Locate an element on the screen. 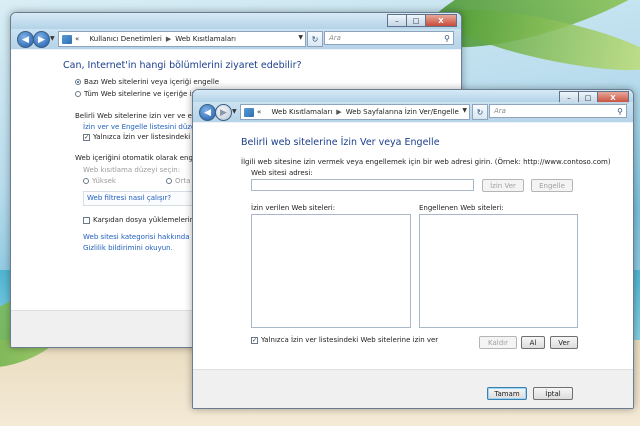 The width and height of the screenshot is (640, 426). blocked-list-label: Engellenen Web siteleri: is located at coordinates (461, 208).